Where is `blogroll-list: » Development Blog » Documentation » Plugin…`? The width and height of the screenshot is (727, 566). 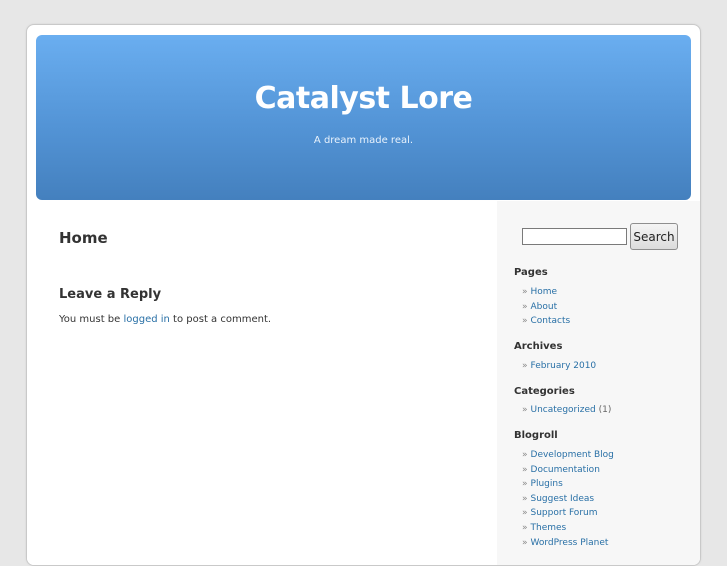
blogroll-list: » Development Blog » Documentation » Plugin… is located at coordinates (568, 499).